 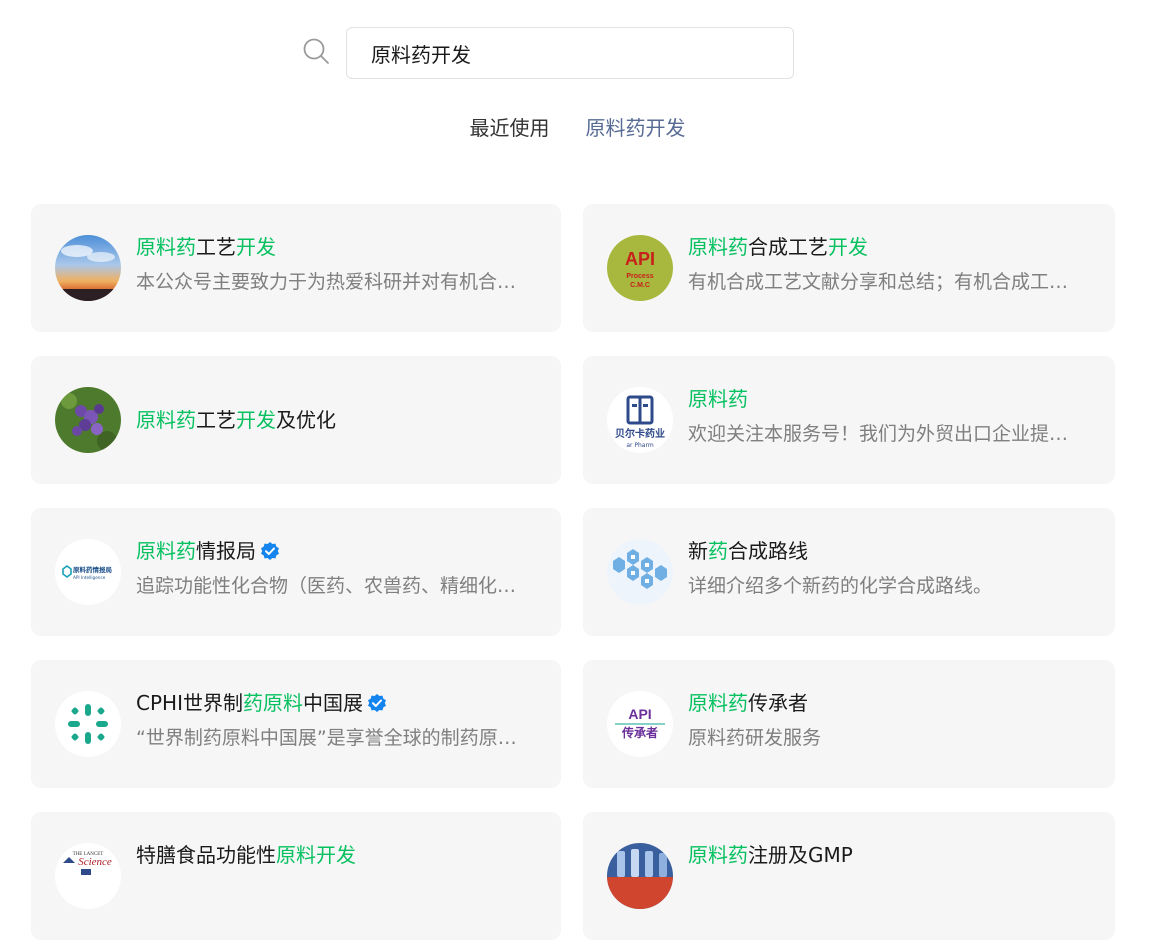 I want to click on api-process-avatar-icon: API Process C.M.C, so click(x=640, y=268).